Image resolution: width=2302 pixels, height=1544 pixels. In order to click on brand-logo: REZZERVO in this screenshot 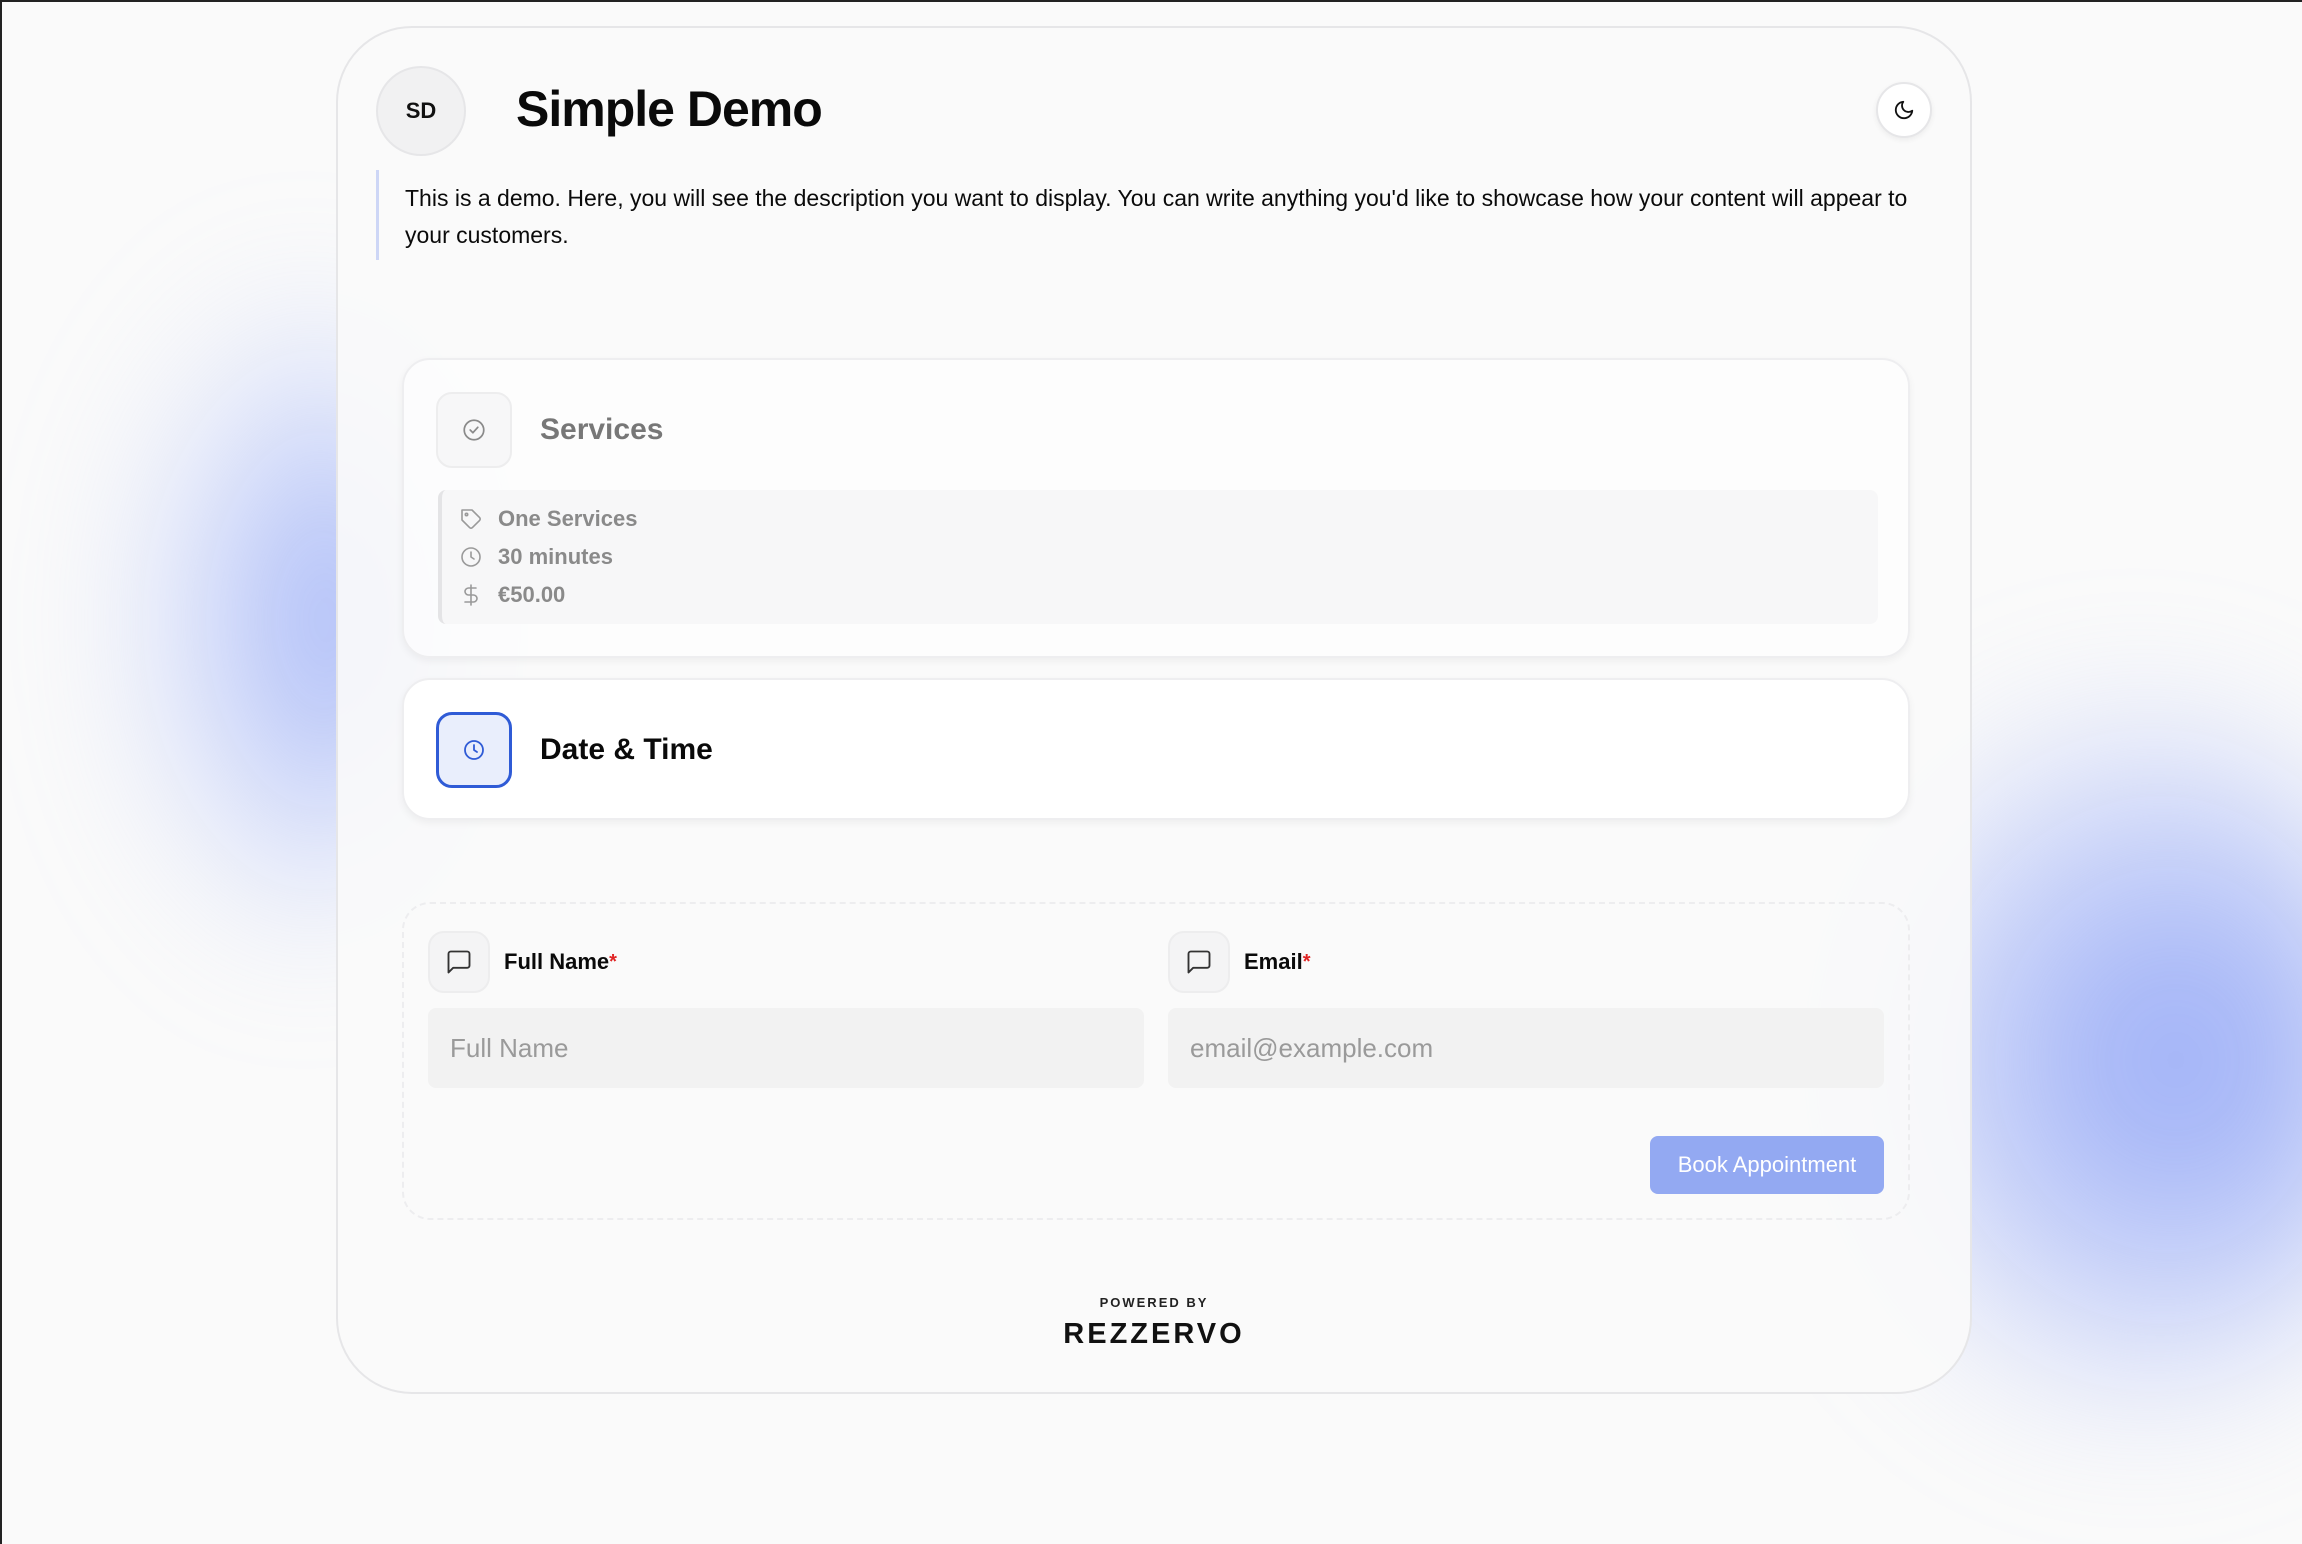, I will do `click(1154, 1334)`.